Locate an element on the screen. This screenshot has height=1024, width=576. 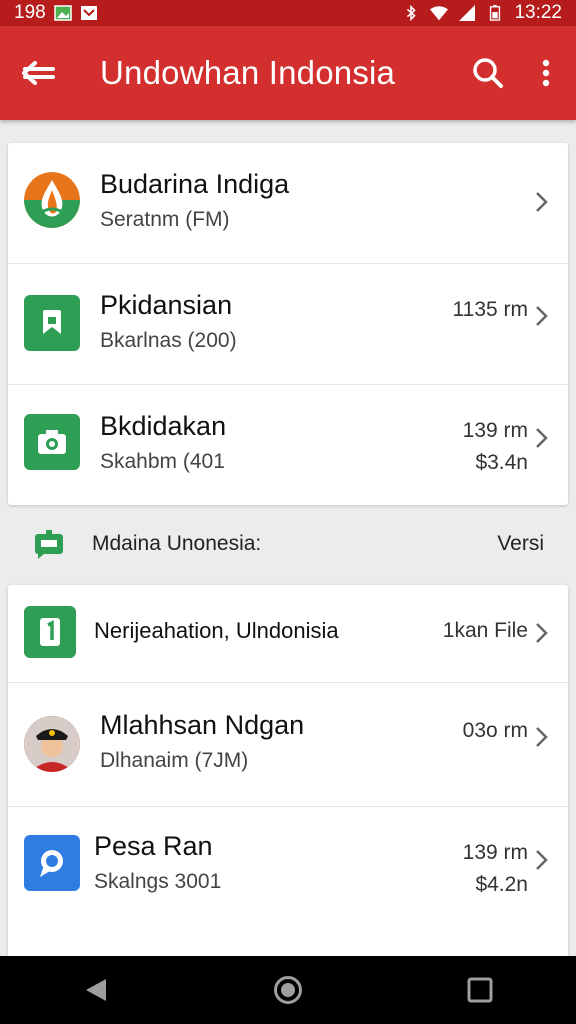
item-title: Budarina Indiga is located at coordinates (195, 184).